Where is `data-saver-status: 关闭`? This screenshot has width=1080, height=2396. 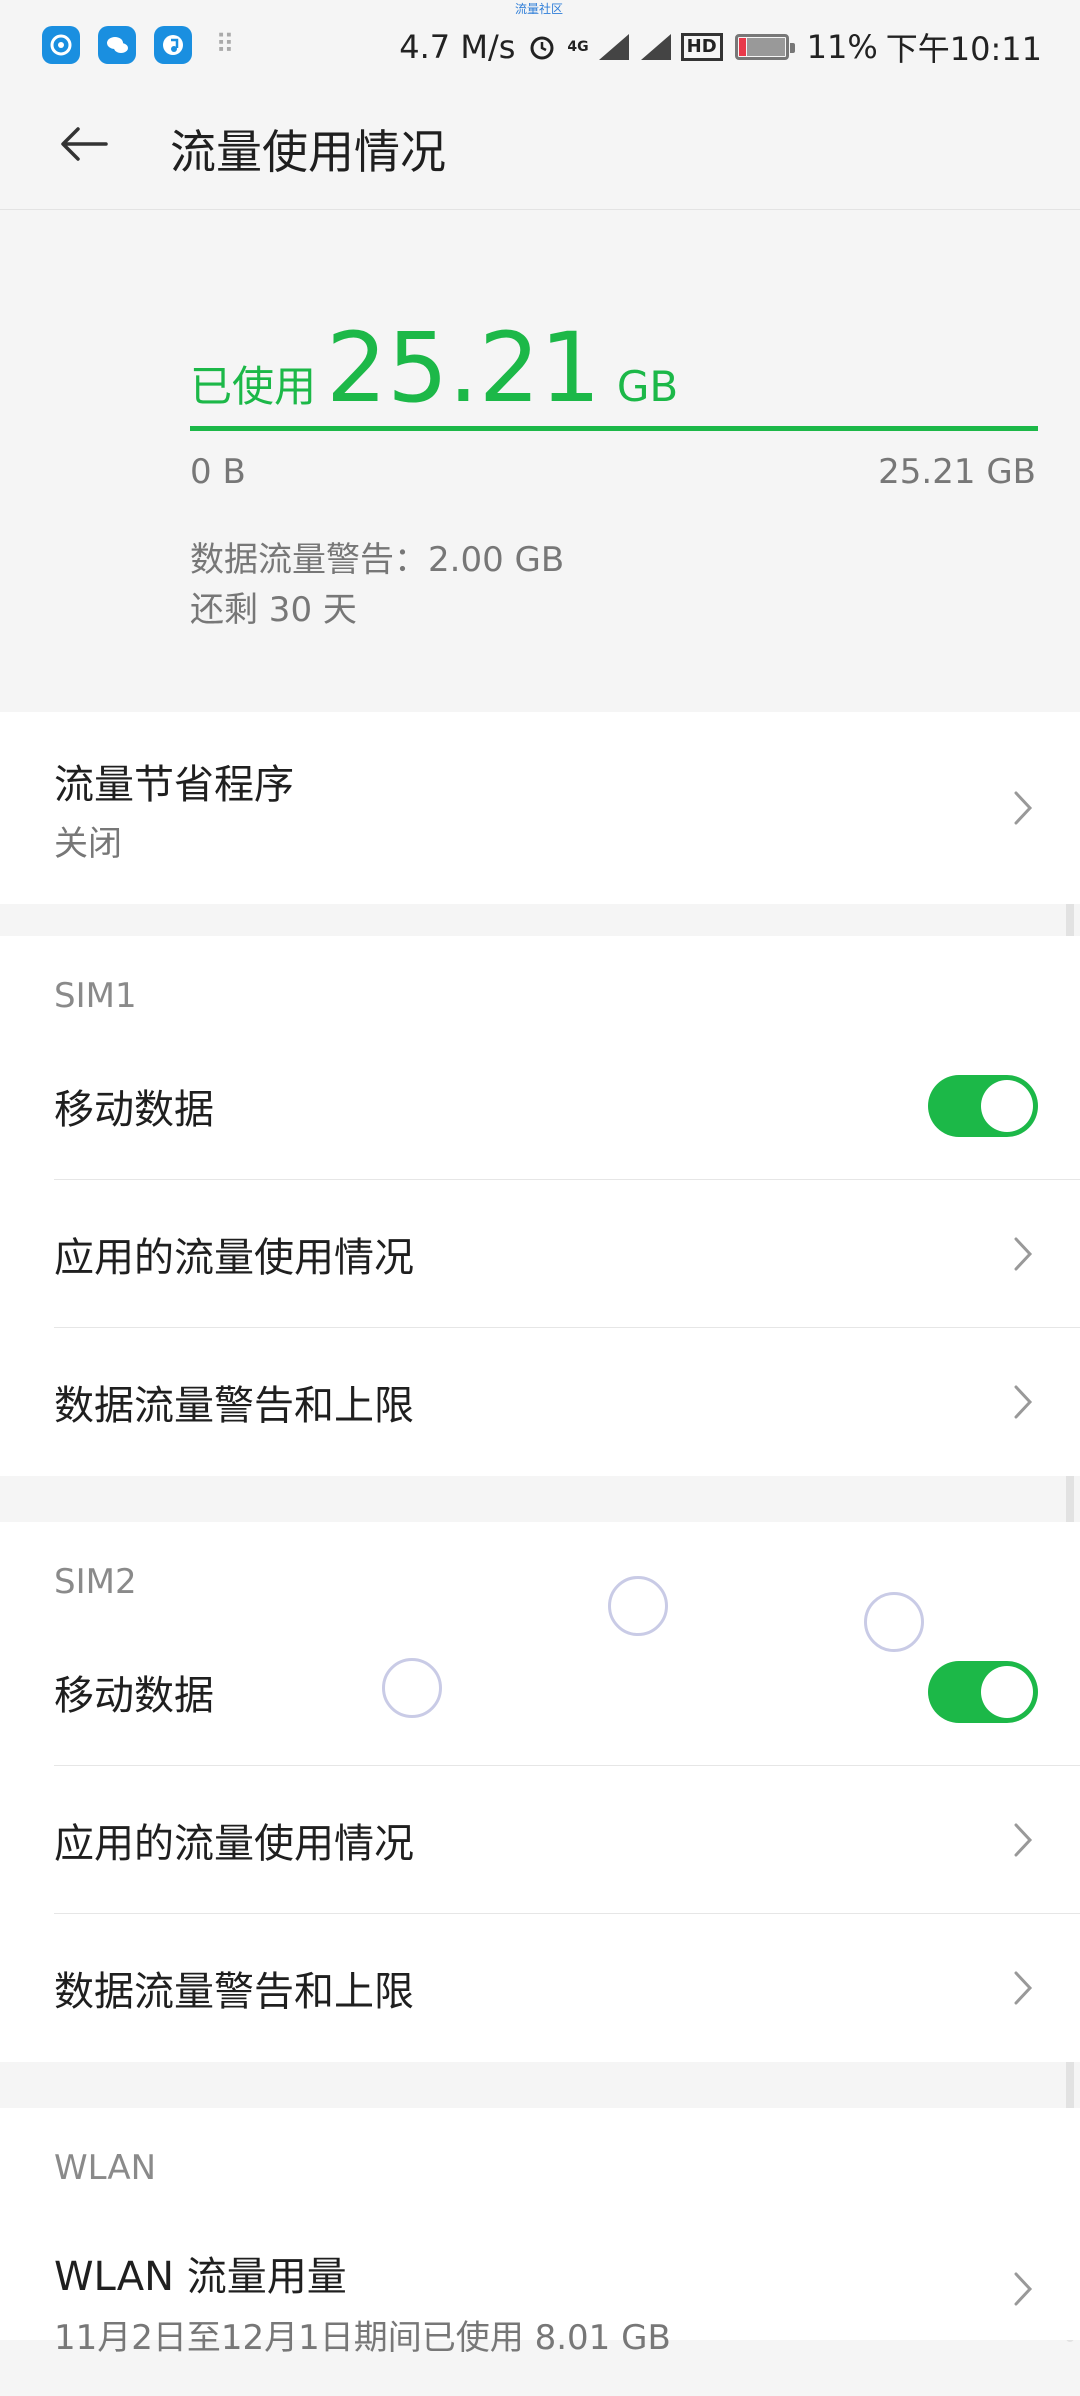 data-saver-status: 关闭 is located at coordinates (88, 844).